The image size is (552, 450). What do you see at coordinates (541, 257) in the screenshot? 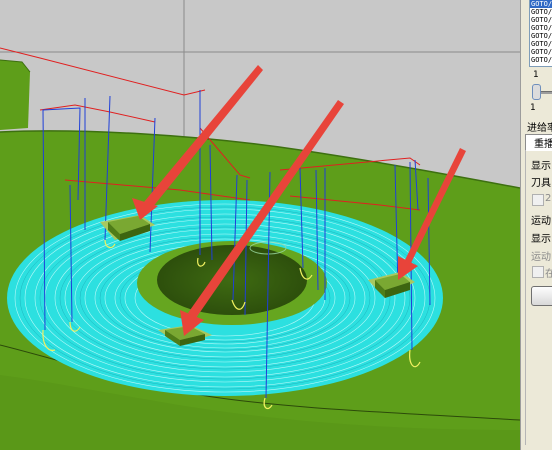
I see `motion2-label: 运动` at bounding box center [541, 257].